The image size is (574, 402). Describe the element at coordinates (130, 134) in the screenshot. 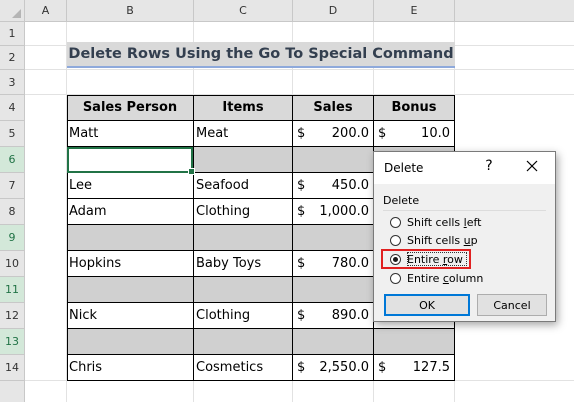

I see `cell-person: Matt` at that location.